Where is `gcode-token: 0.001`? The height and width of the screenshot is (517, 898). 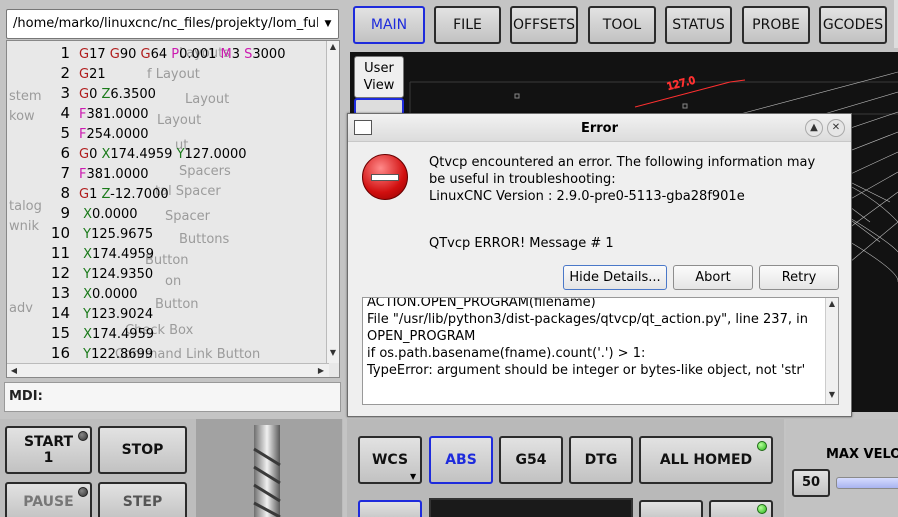
gcode-token: 0.001 is located at coordinates (200, 54).